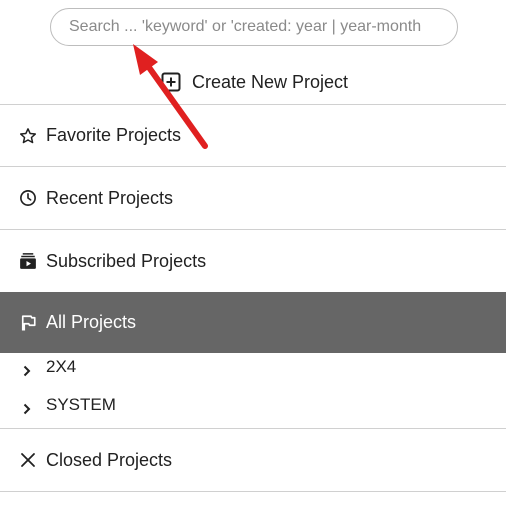  Describe the element at coordinates (110, 197) in the screenshot. I see `section-label: Recent Projects` at that location.